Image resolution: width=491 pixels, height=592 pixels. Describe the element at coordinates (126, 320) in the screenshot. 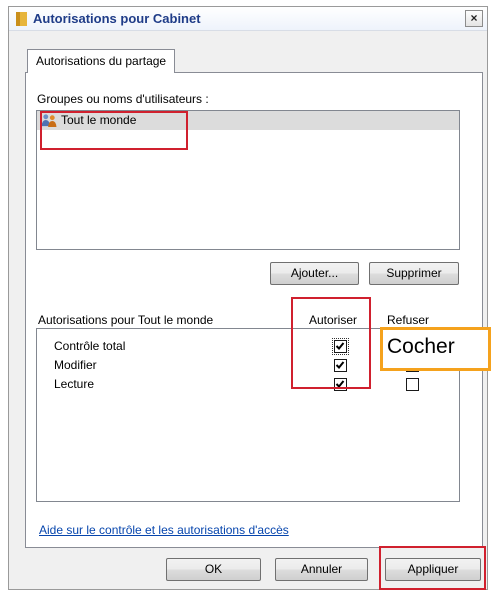

I see `permissions-label: Autorisations pour Tout le monde` at that location.